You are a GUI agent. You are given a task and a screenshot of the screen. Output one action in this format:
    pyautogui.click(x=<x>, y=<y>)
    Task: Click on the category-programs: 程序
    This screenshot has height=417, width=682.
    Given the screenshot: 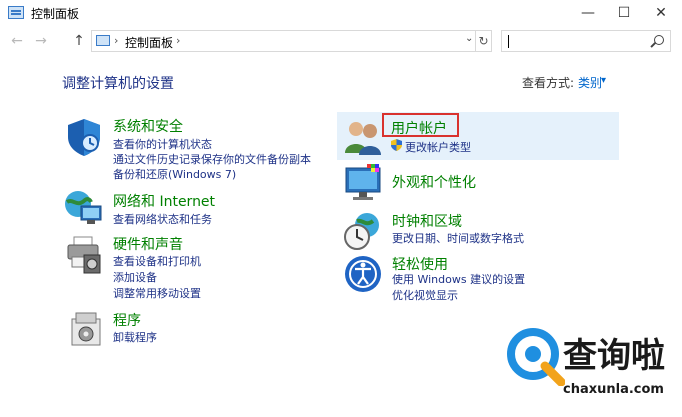 What is the action you would take?
    pyautogui.click(x=127, y=320)
    